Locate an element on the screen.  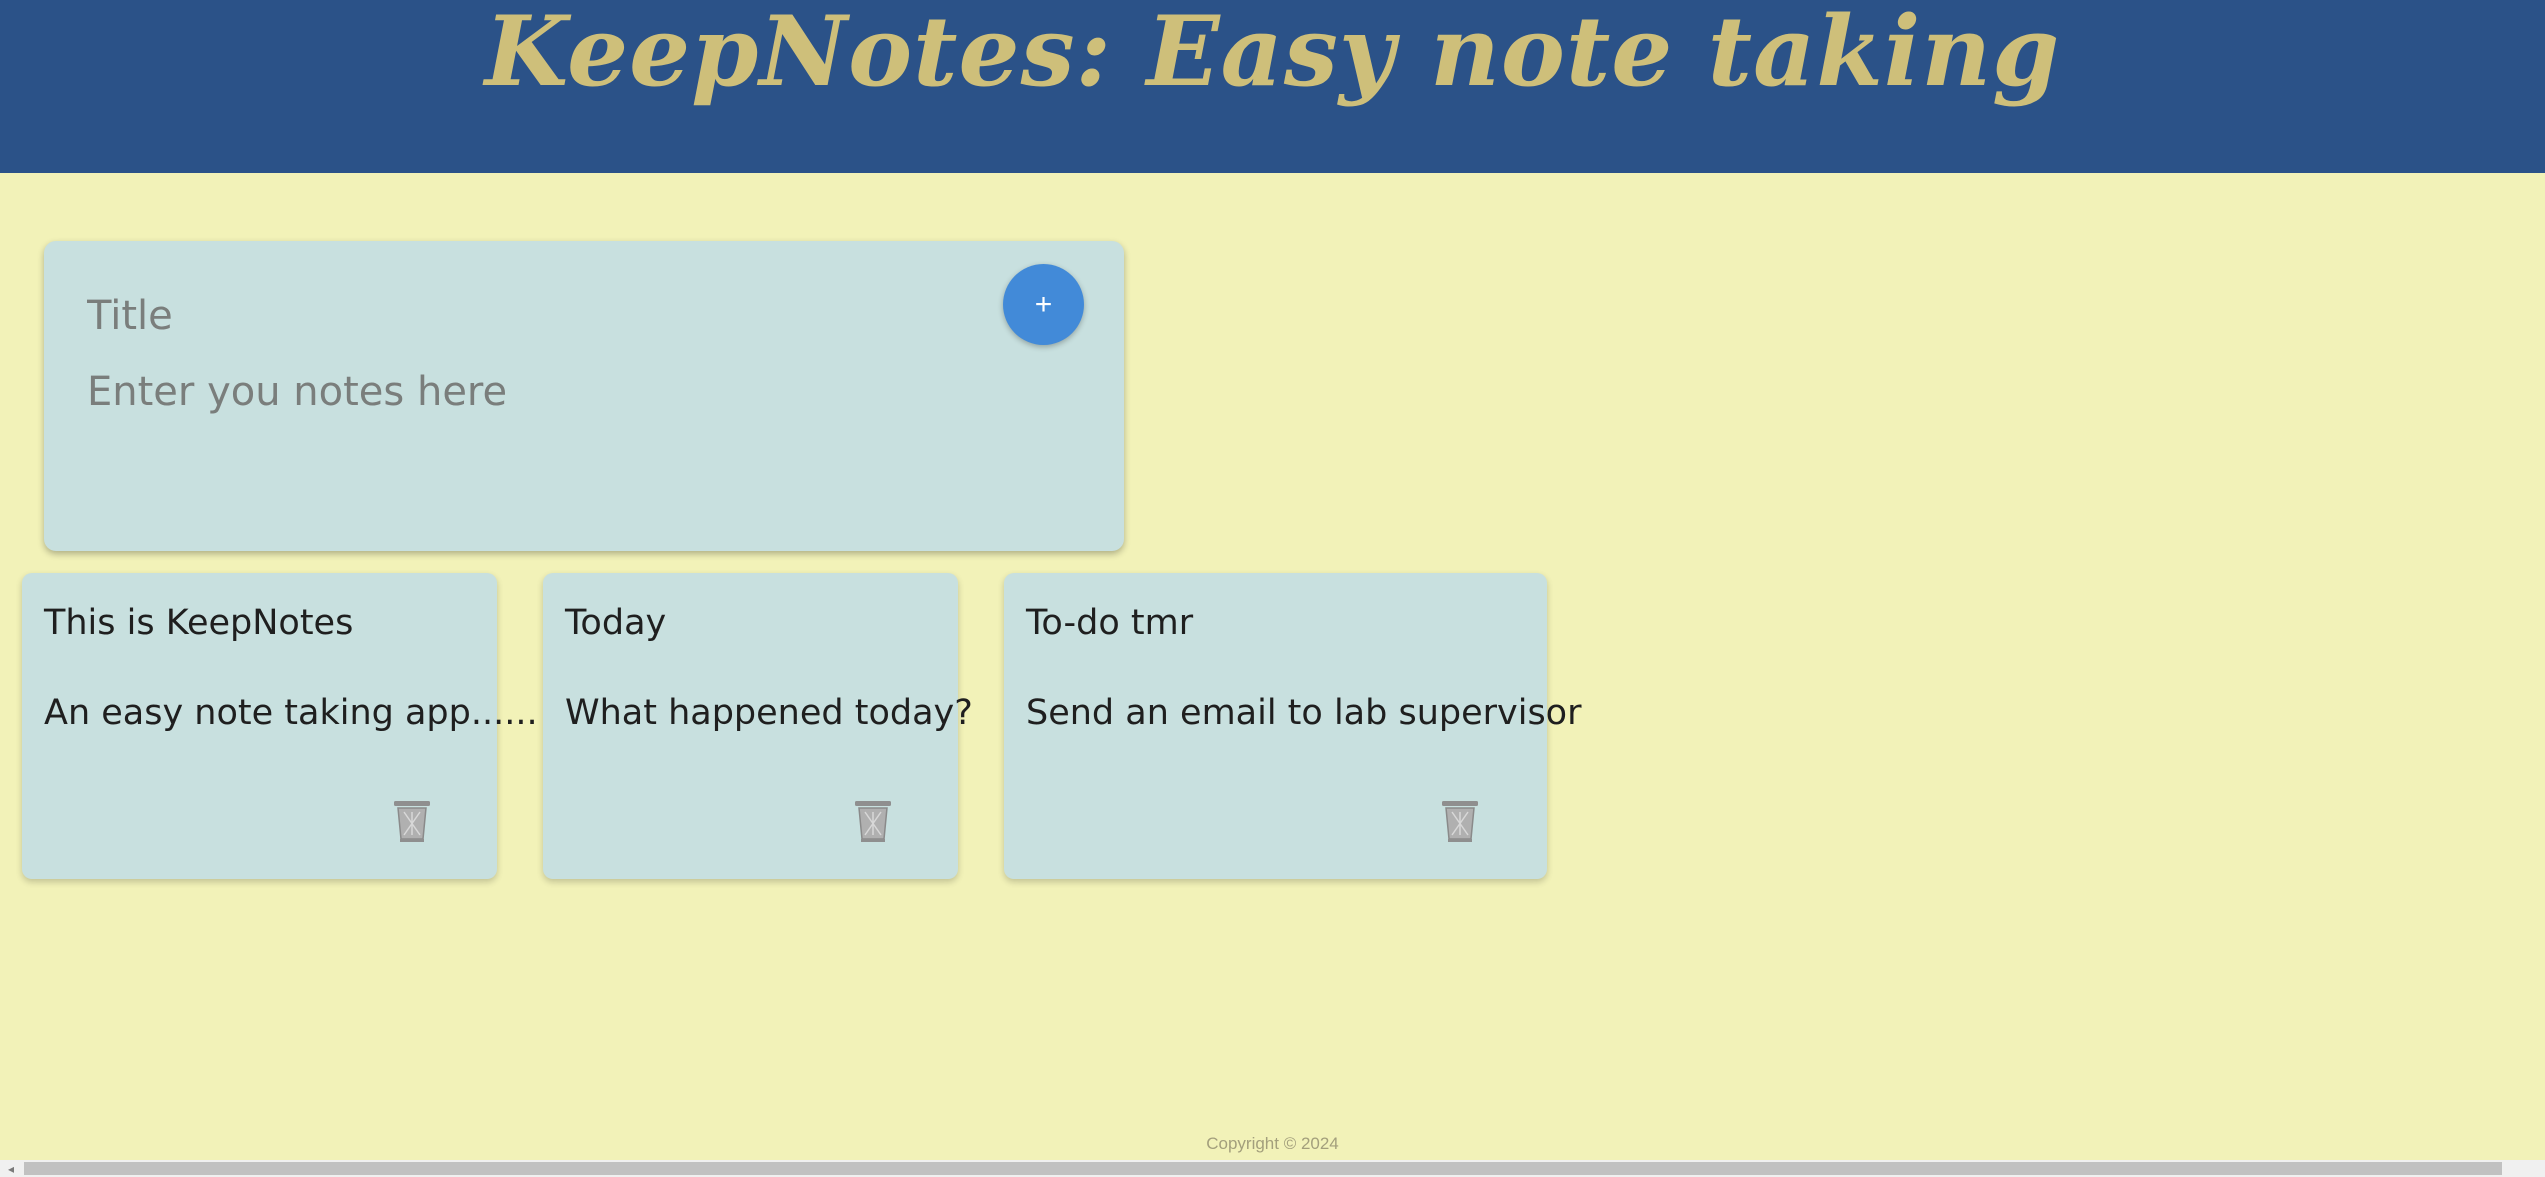
note-card: Today What happened today? is located at coordinates (758, 726).